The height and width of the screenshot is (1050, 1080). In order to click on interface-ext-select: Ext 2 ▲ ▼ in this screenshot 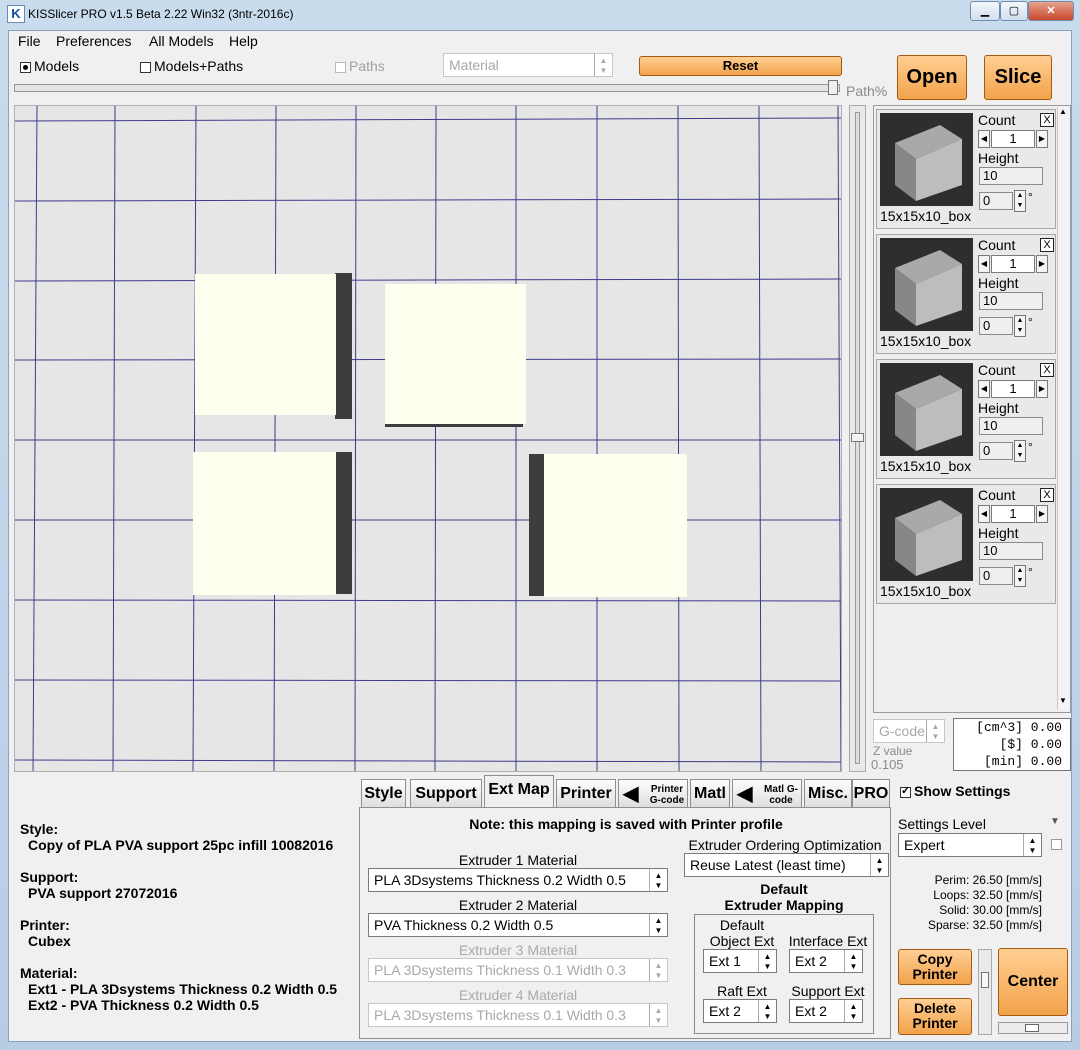, I will do `click(826, 961)`.